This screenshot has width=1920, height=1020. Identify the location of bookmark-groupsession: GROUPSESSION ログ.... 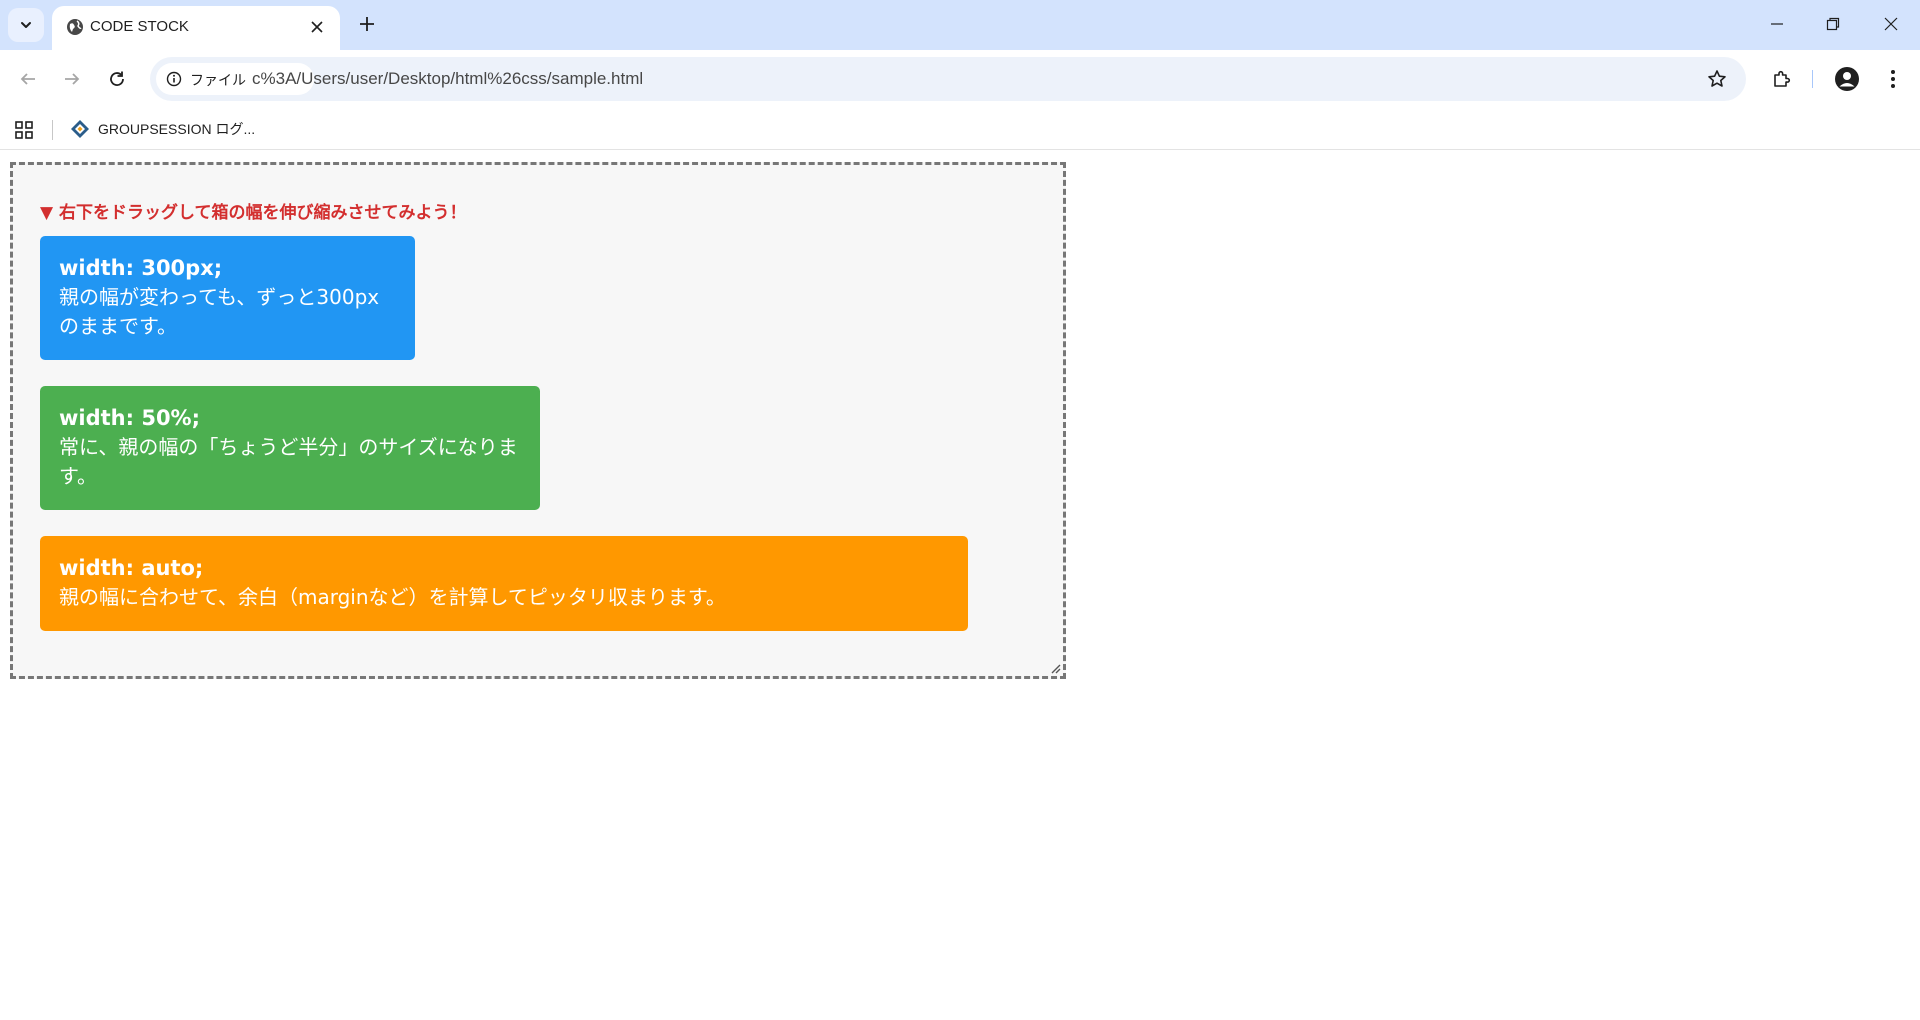
(162, 129).